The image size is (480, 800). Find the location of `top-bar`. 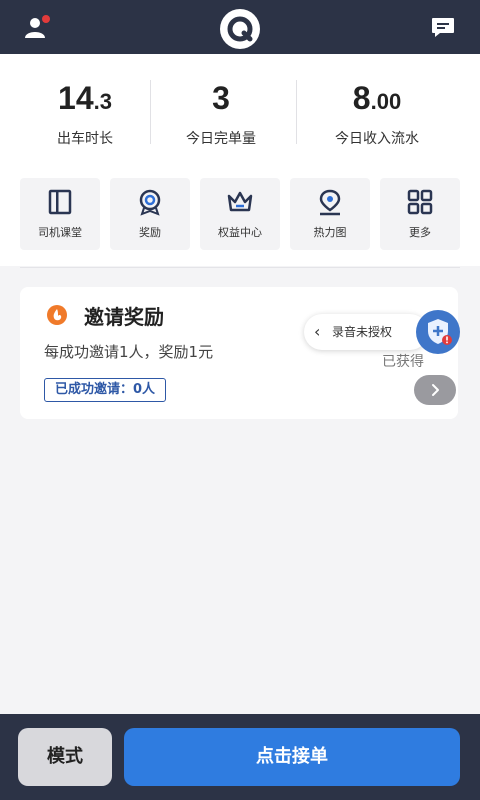

top-bar is located at coordinates (240, 27).